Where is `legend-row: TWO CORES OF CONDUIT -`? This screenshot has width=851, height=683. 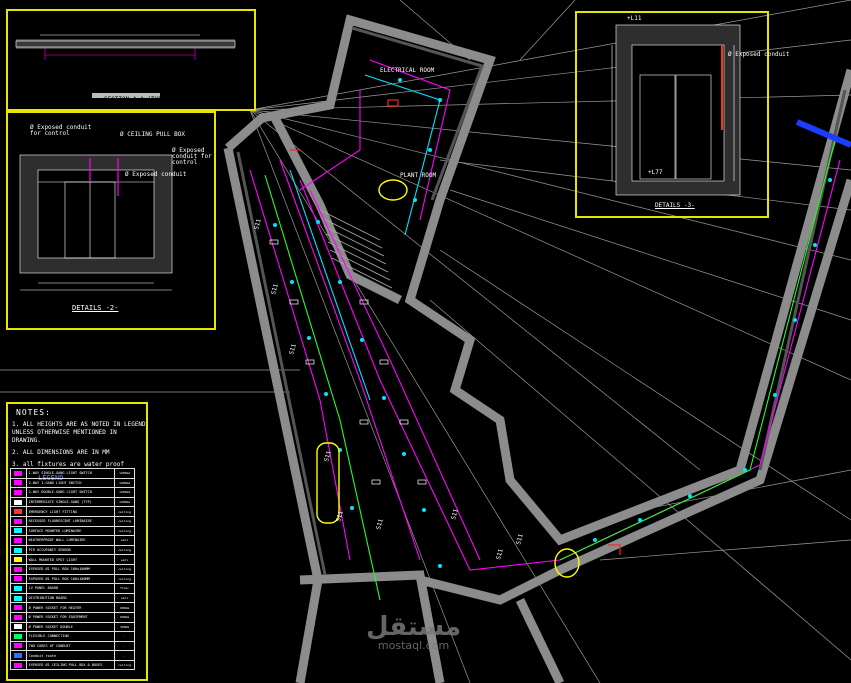 legend-row: TWO CORES OF CONDUIT - is located at coordinates (72, 646).